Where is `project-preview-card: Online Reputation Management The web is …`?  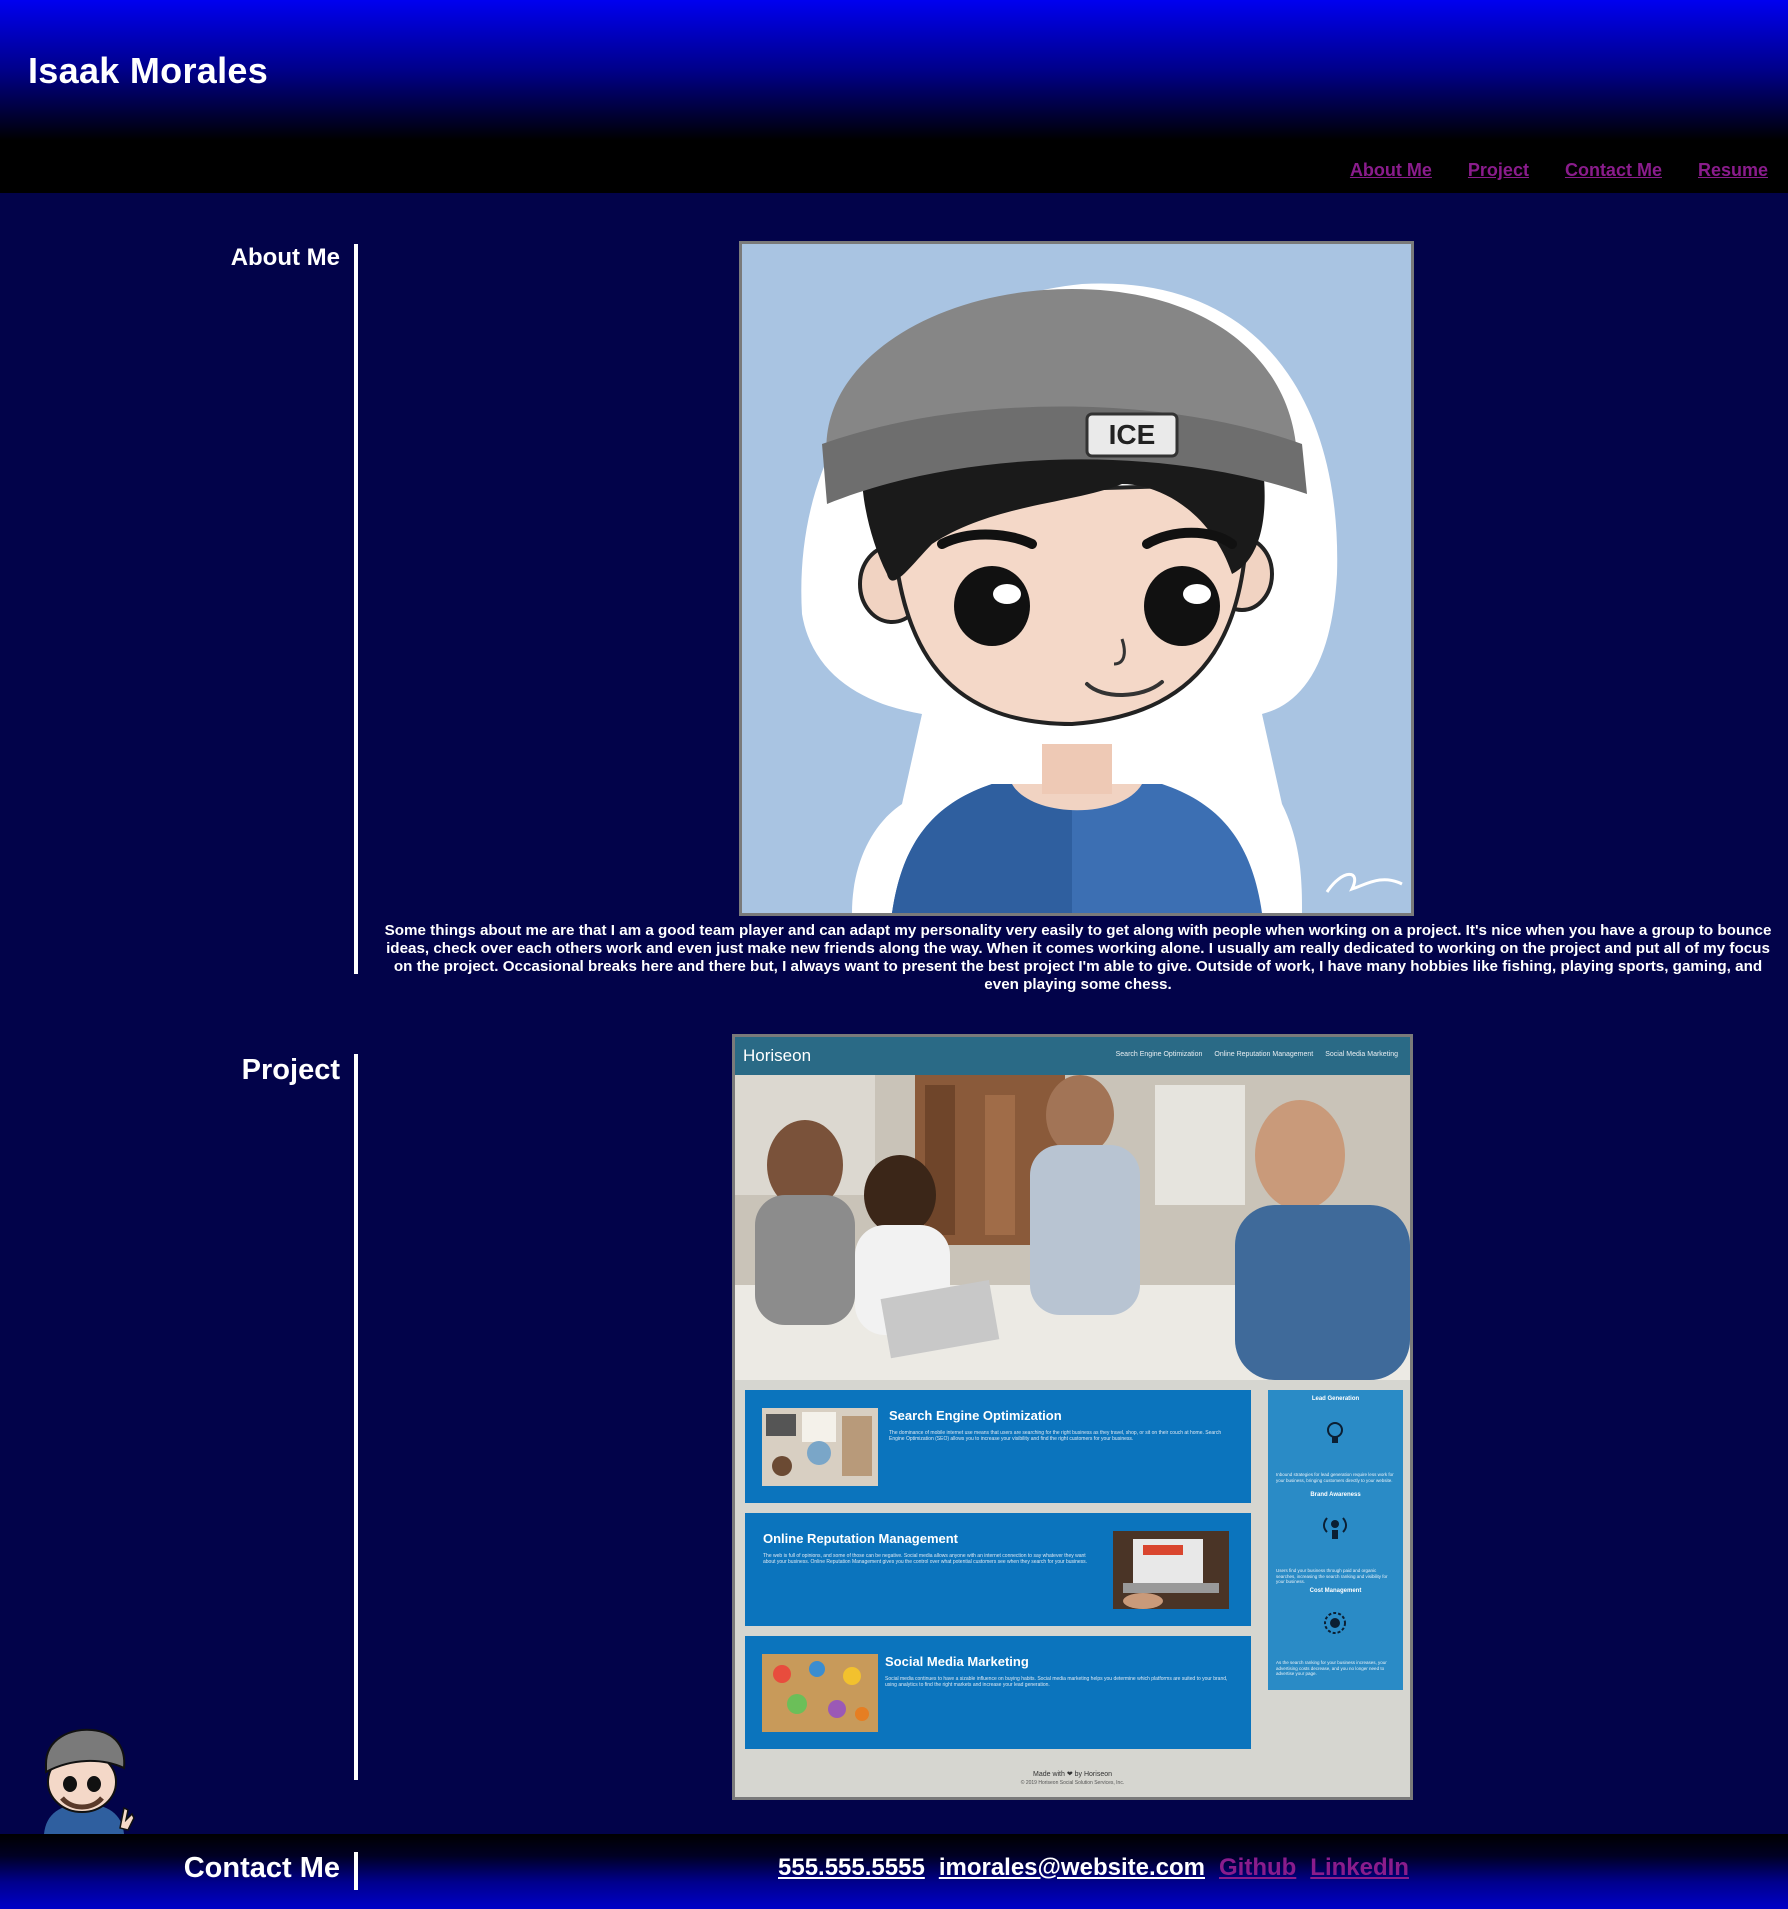 project-preview-card: Online Reputation Management The web is … is located at coordinates (998, 1569).